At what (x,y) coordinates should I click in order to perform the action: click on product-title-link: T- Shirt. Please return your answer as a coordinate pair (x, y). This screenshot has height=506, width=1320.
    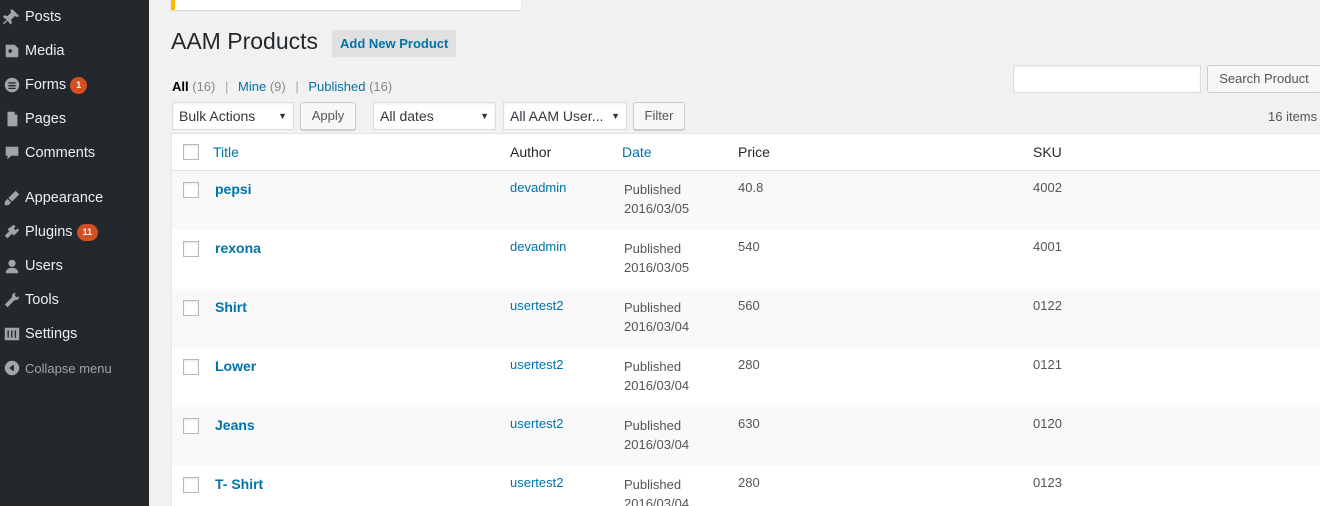
    Looking at the image, I should click on (239, 484).